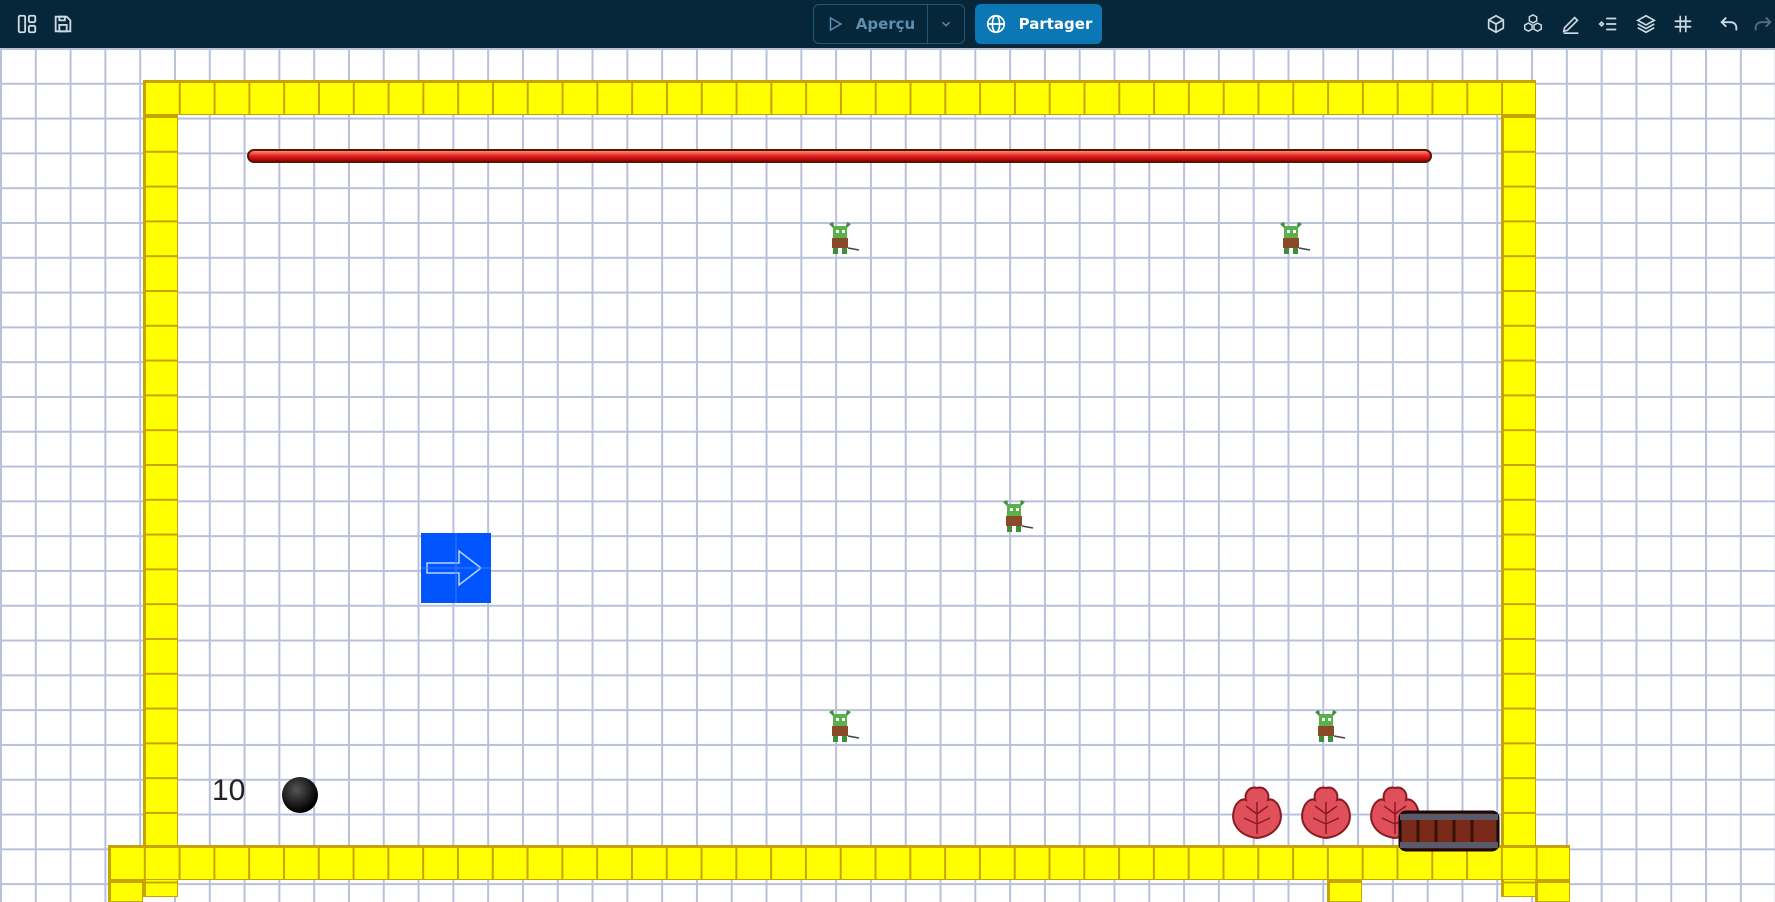 The height and width of the screenshot is (902, 1775). I want to click on yellow-wall-left, so click(160, 506).